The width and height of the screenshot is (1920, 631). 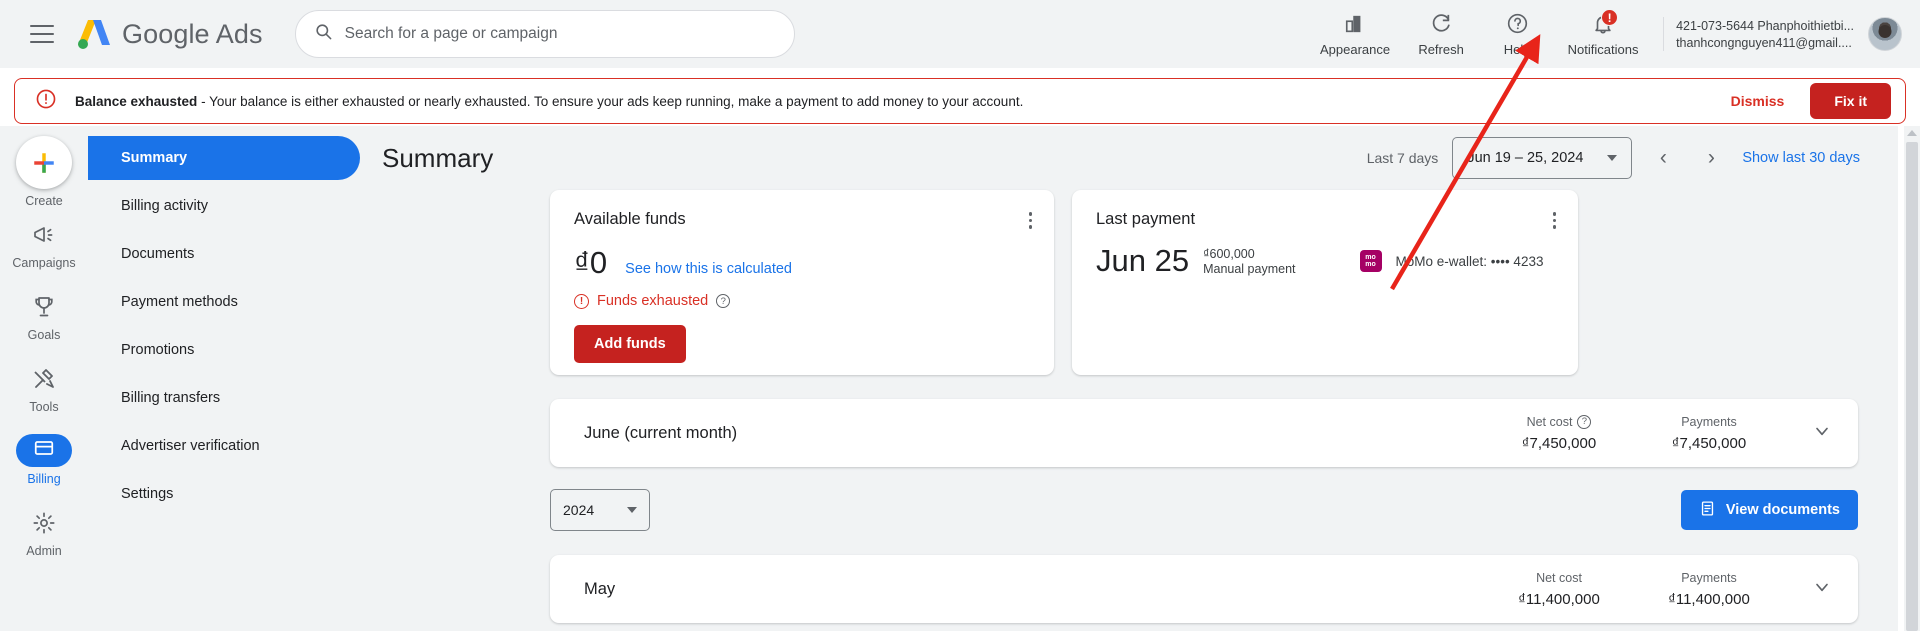 What do you see at coordinates (1441, 26) in the screenshot?
I see `refresh-icon` at bounding box center [1441, 26].